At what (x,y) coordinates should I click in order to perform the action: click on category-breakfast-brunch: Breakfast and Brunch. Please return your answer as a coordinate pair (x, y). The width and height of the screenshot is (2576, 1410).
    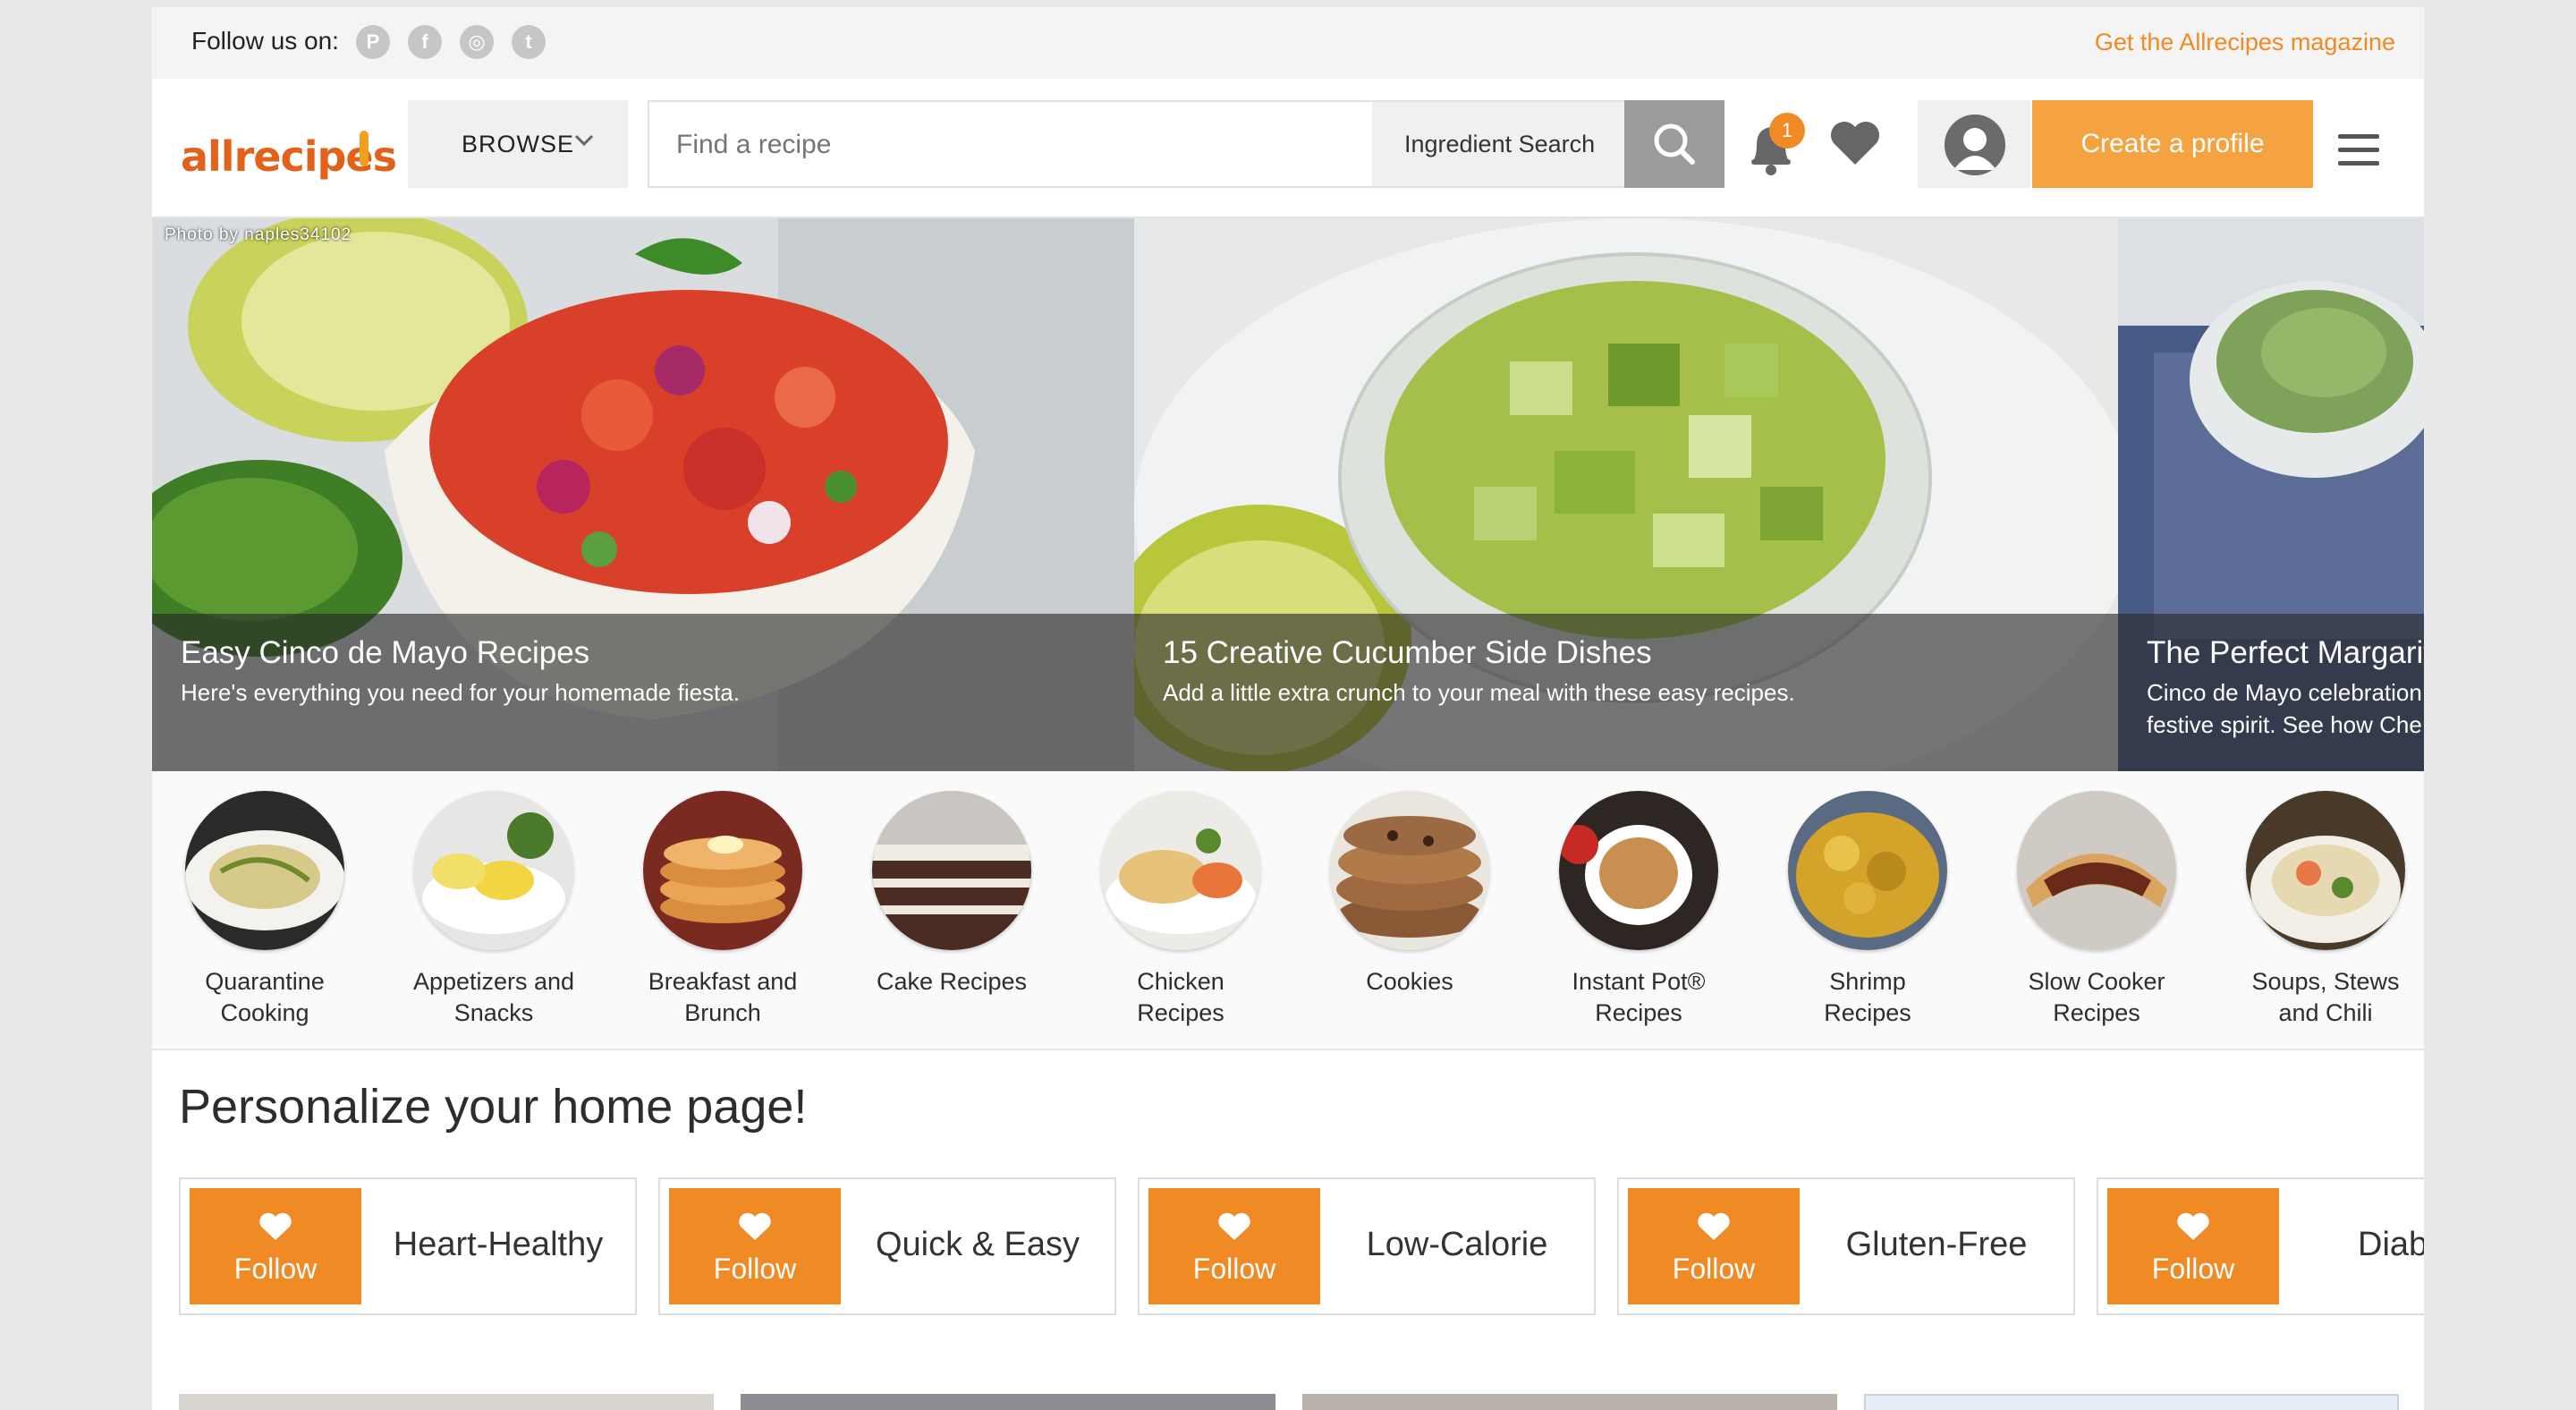
    Looking at the image, I should click on (722, 910).